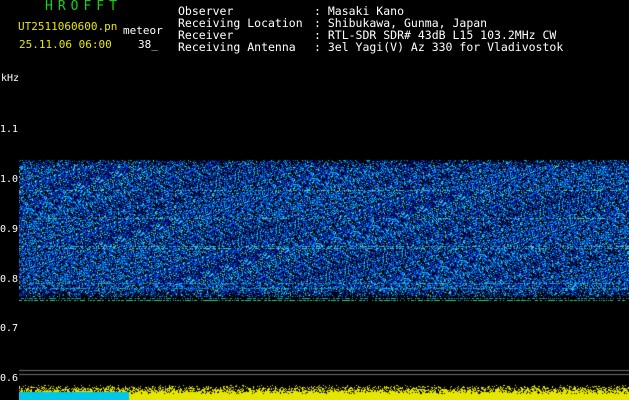 Image resolution: width=629 pixels, height=400 pixels. What do you see at coordinates (83, 7) in the screenshot?
I see `app-brand: HROFFT` at bounding box center [83, 7].